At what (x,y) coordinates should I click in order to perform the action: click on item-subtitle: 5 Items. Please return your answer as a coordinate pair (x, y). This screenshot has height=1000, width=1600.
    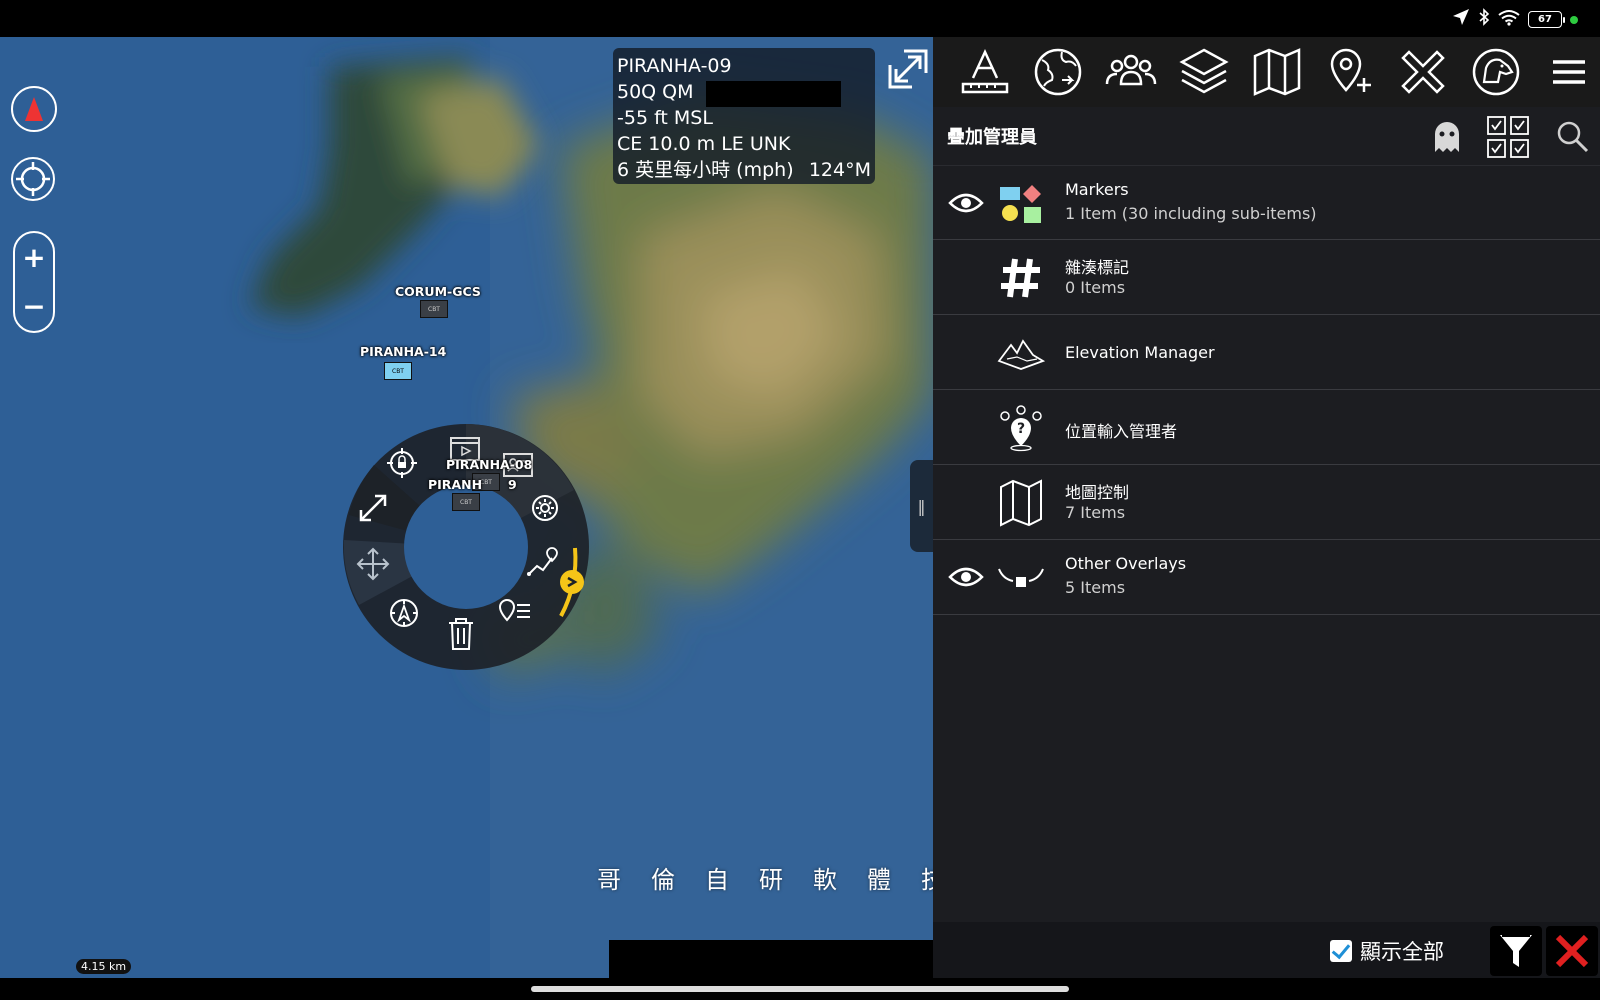
    Looking at the image, I should click on (1095, 587).